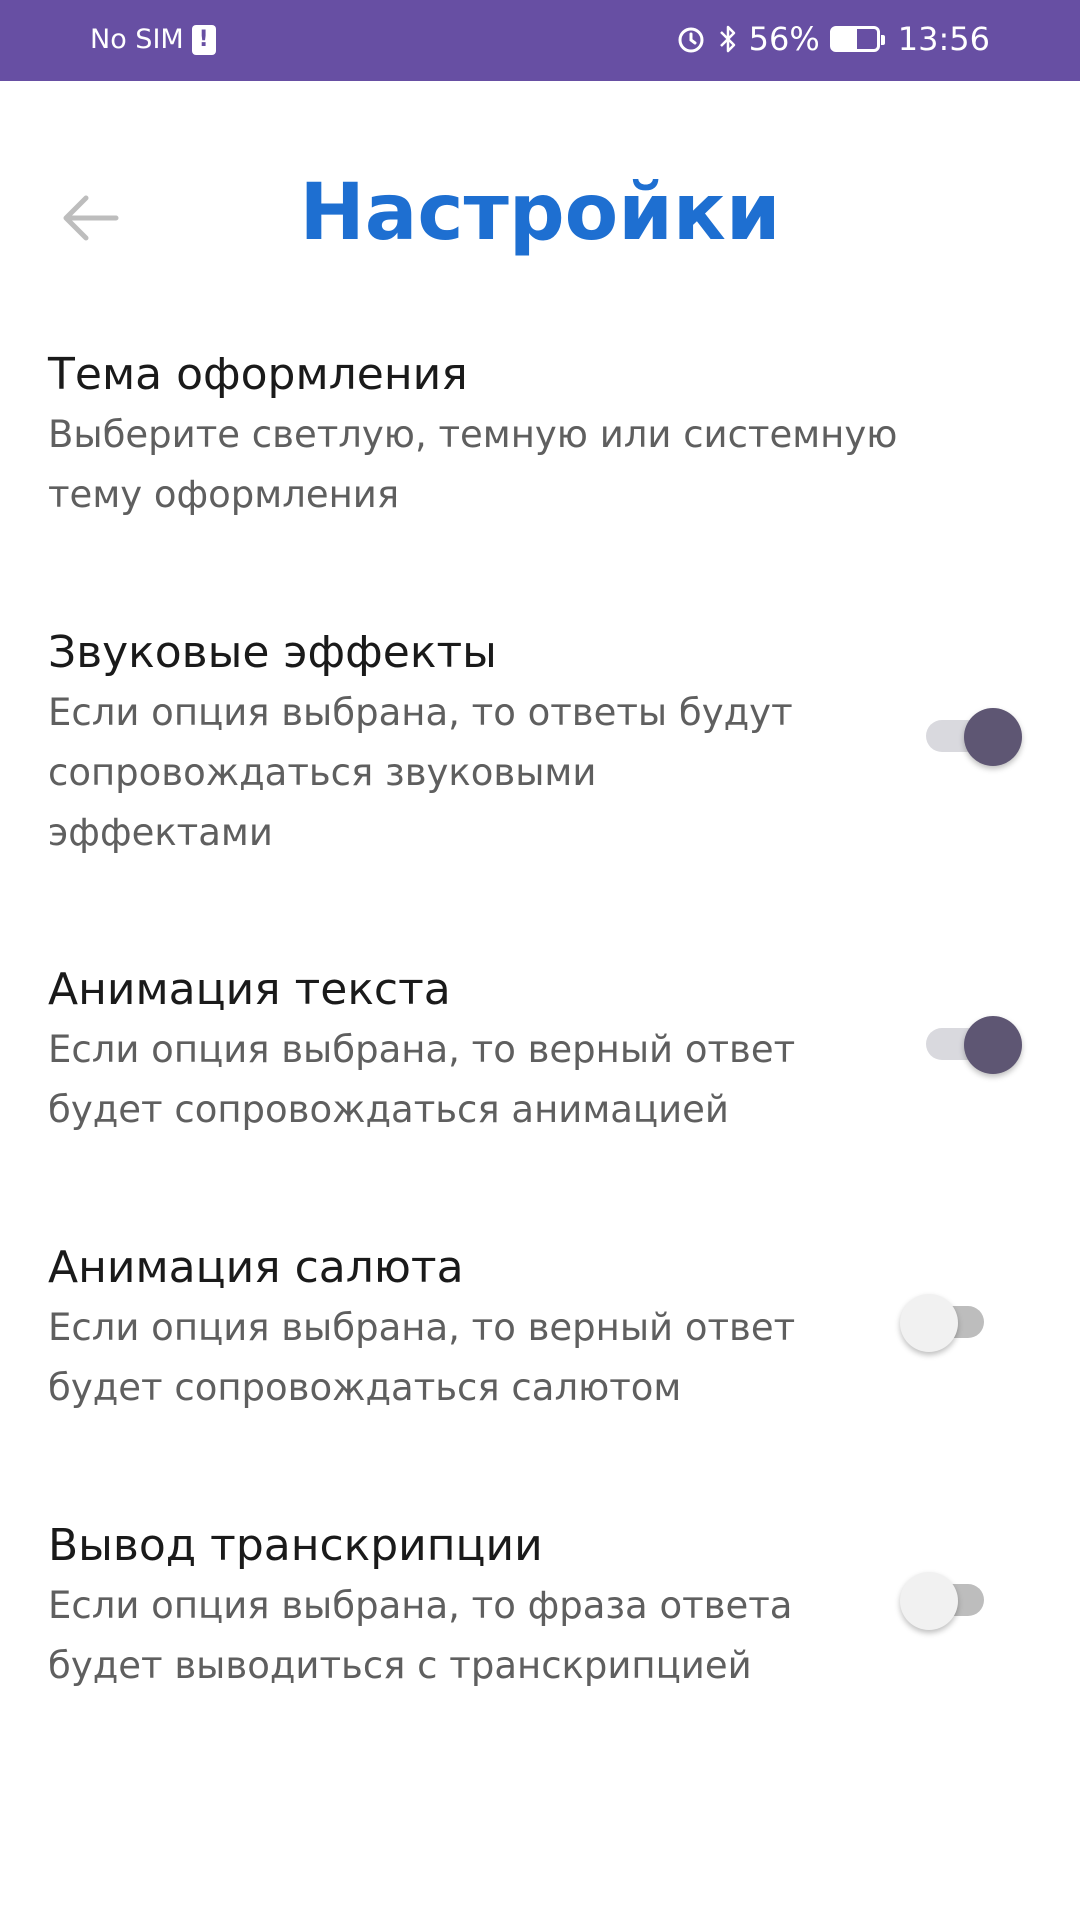 This screenshot has width=1080, height=1920. I want to click on battery-charging-icon, so click(857, 39).